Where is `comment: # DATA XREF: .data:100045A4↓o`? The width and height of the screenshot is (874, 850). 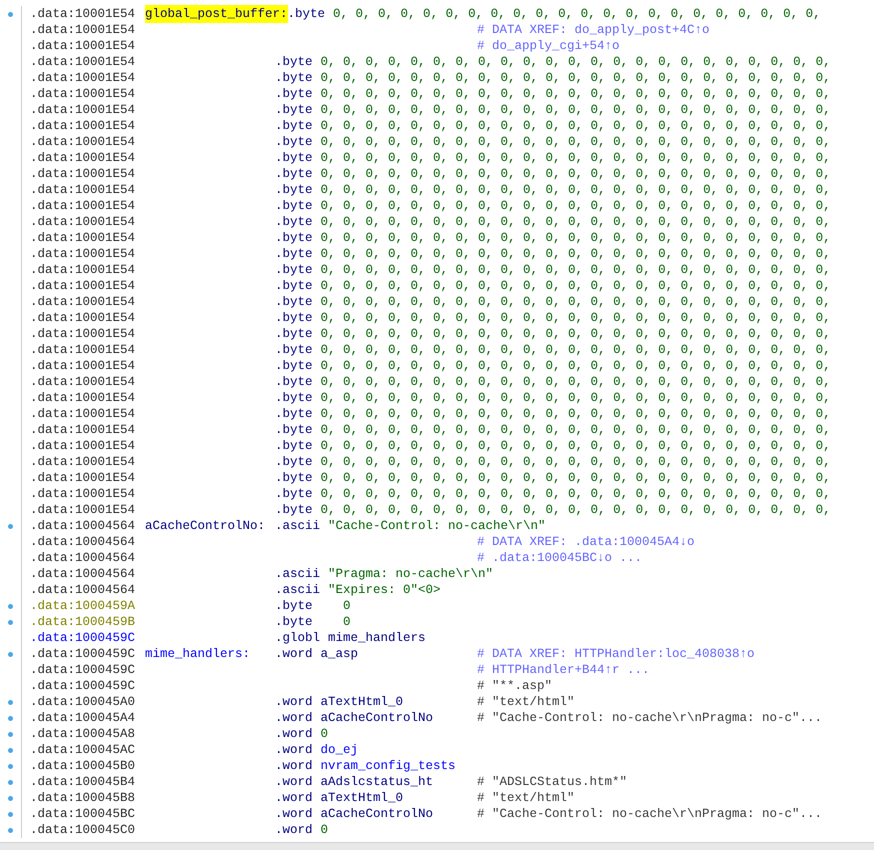
comment: # DATA XREF: .data:100045A4↓o is located at coordinates (586, 542).